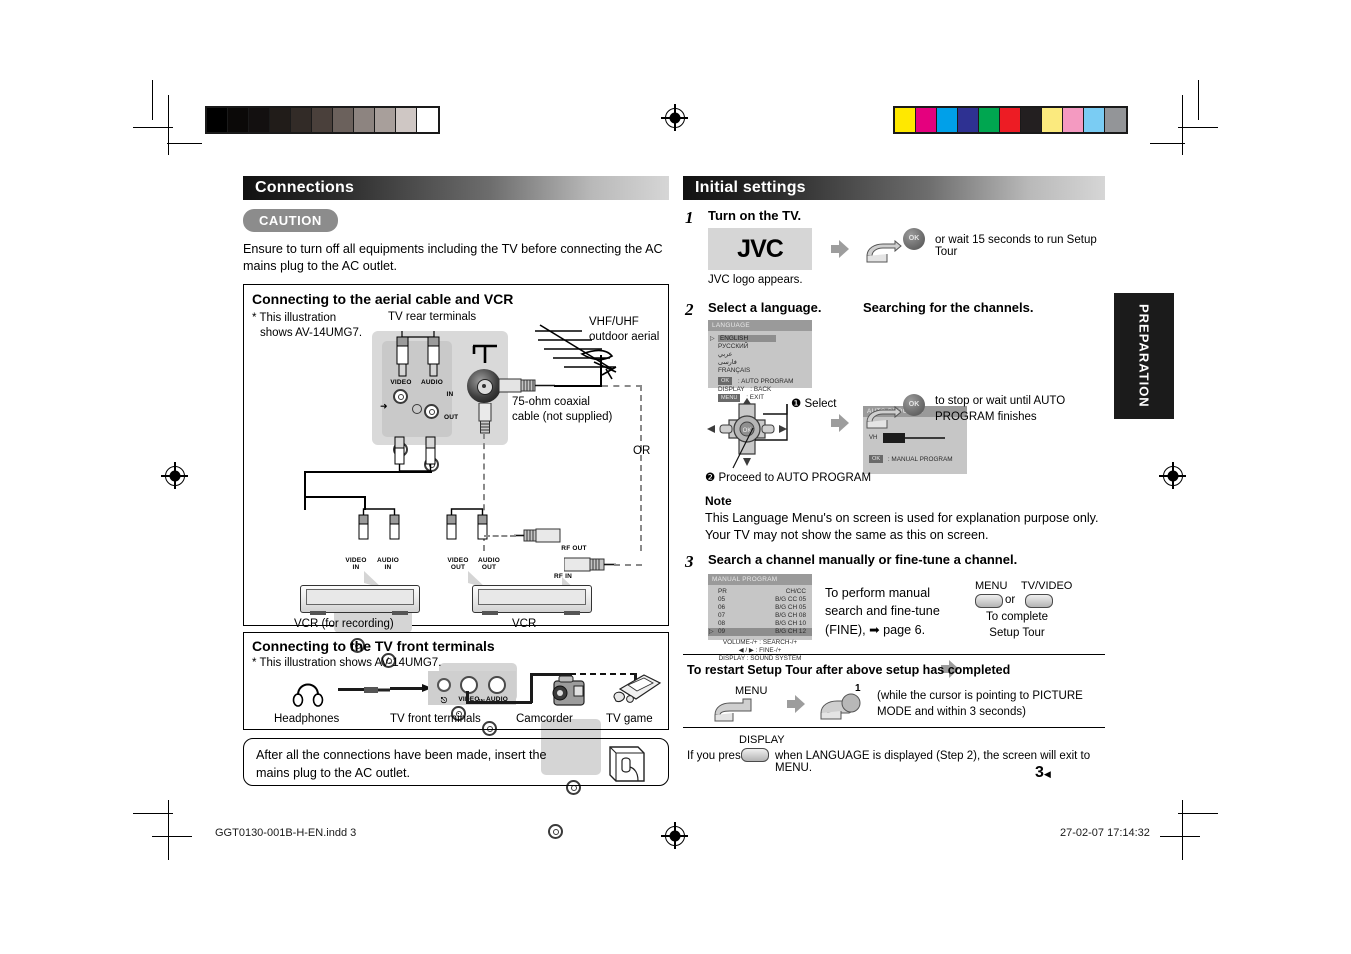 The image size is (1351, 954). What do you see at coordinates (1016, 617) in the screenshot?
I see `complete-line-1: To complete` at bounding box center [1016, 617].